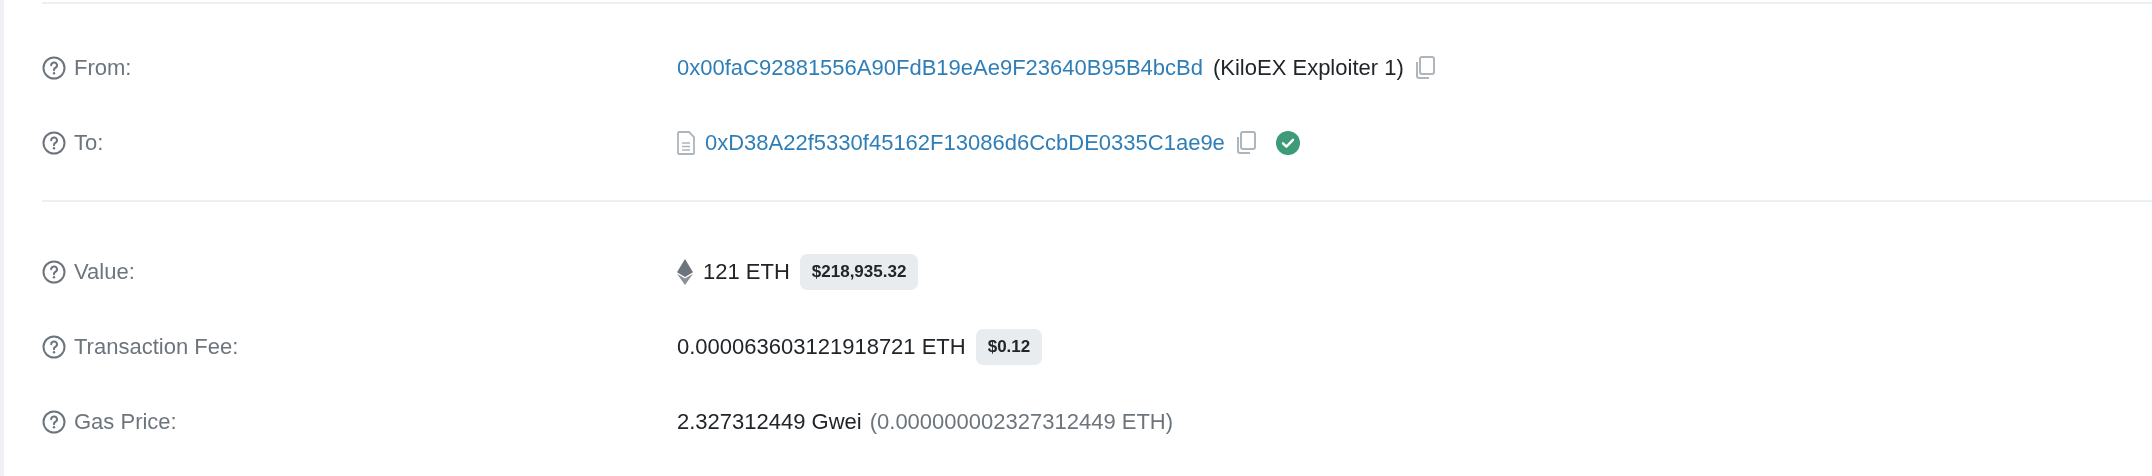  Describe the element at coordinates (103, 67) in the screenshot. I see `field-label: From:` at that location.